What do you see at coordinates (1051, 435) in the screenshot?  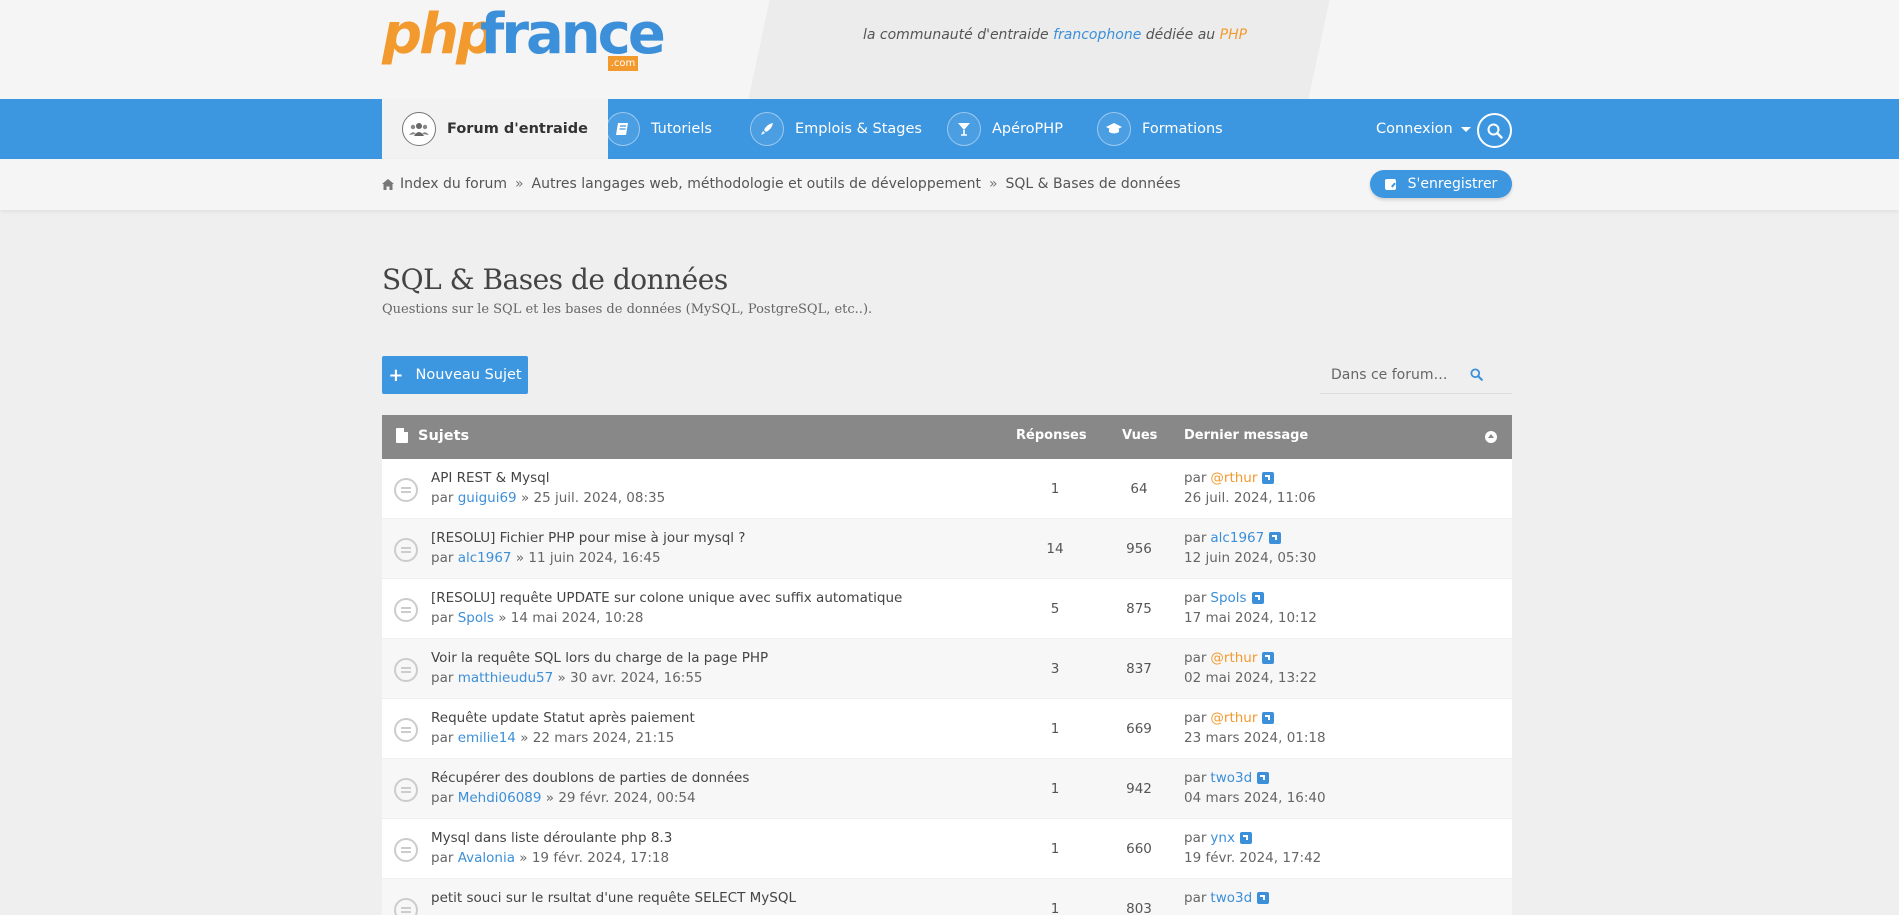 I see `header-replies: Réponses` at bounding box center [1051, 435].